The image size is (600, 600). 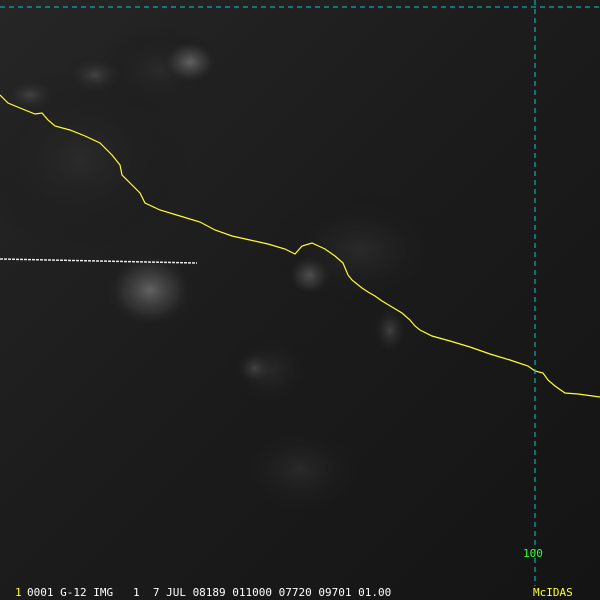 What do you see at coordinates (533, 553) in the screenshot?
I see `longitude-label: 100` at bounding box center [533, 553].